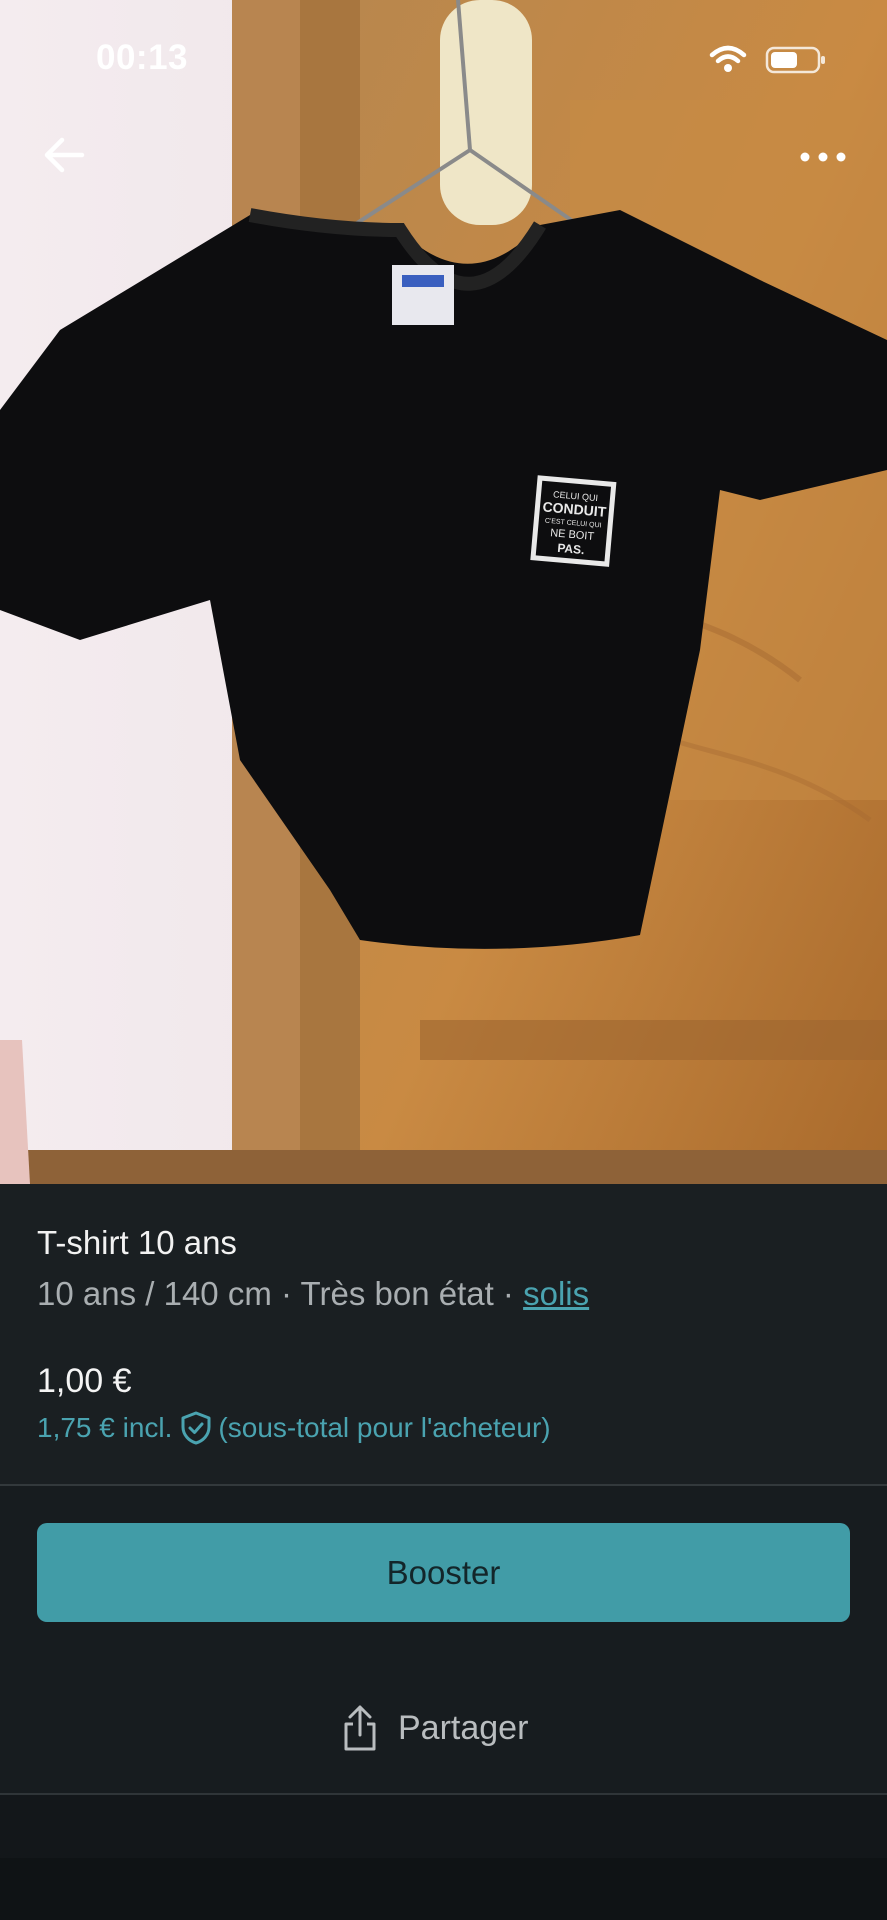  I want to click on logo-line-5: PAS., so click(571, 549).